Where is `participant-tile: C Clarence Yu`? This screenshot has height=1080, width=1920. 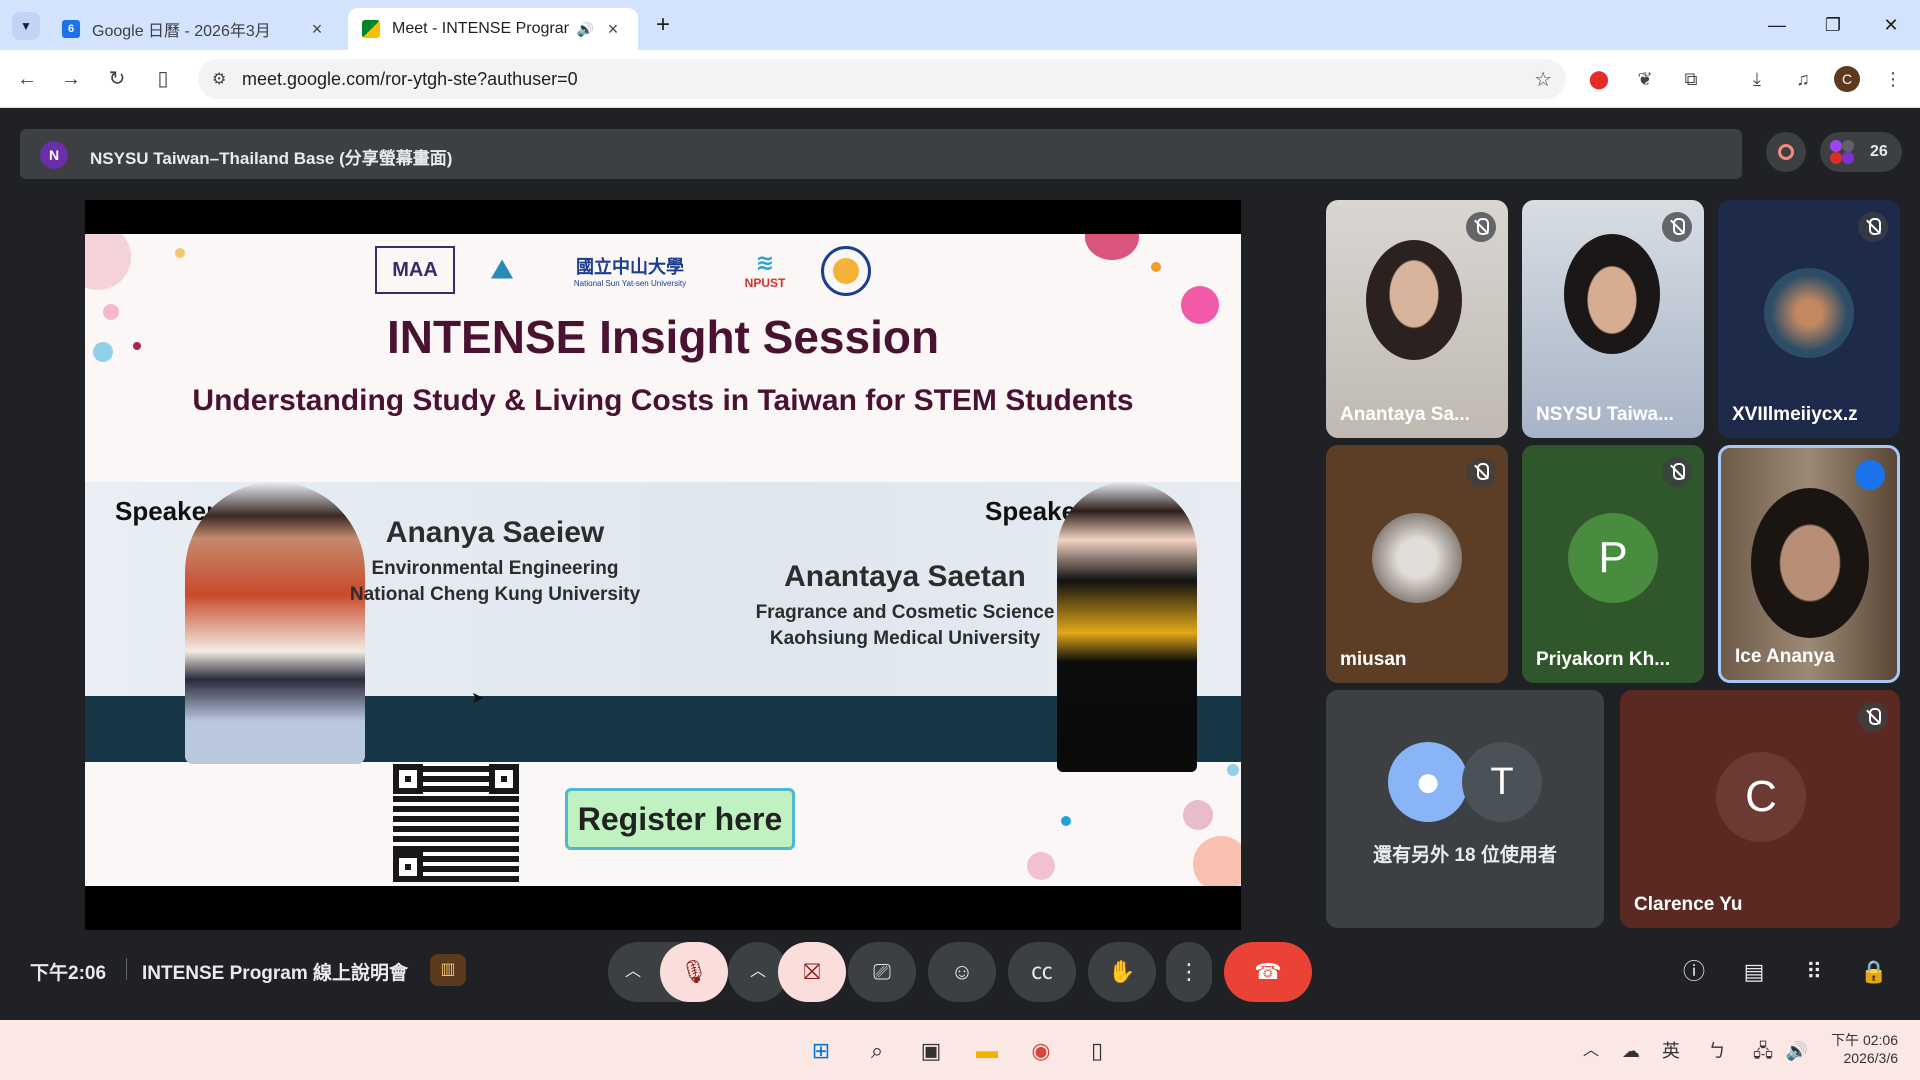
participant-tile: C Clarence Yu is located at coordinates (1760, 809).